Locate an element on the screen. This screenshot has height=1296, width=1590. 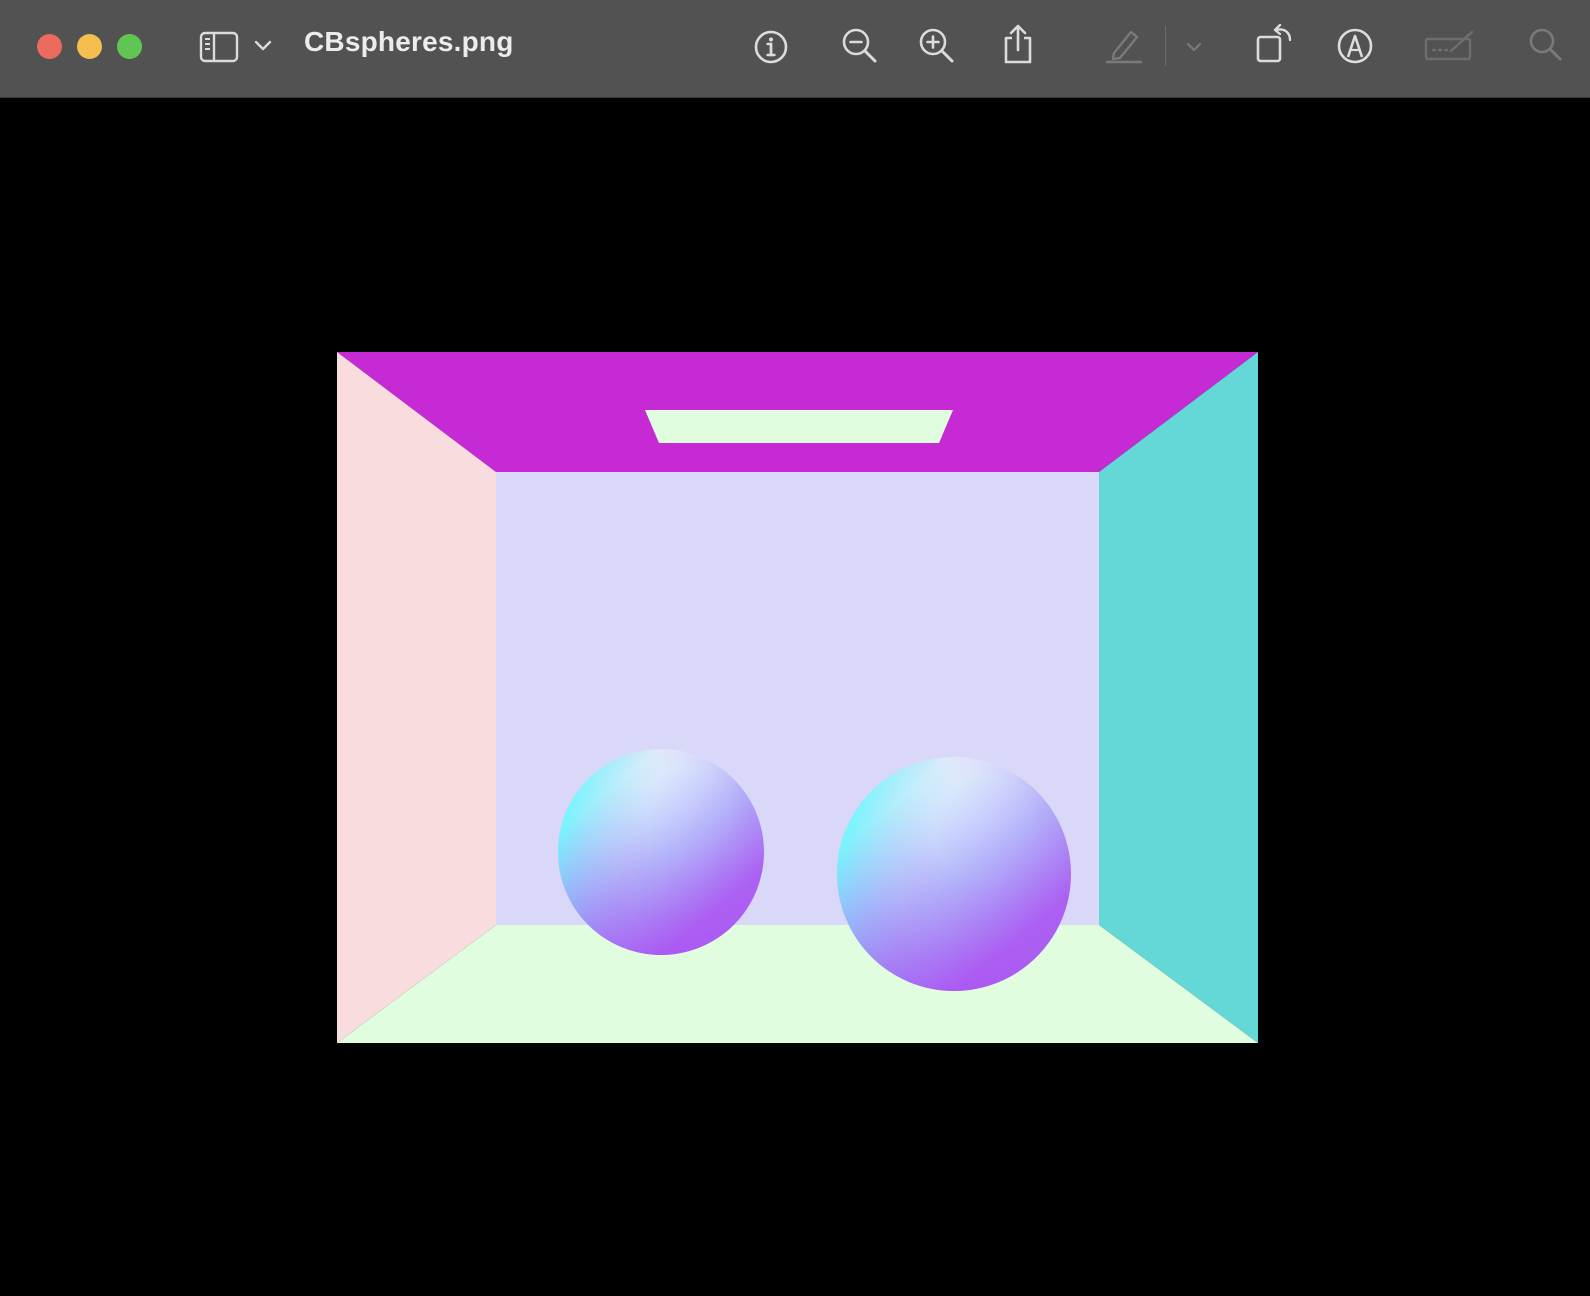
floor is located at coordinates (797, 984).